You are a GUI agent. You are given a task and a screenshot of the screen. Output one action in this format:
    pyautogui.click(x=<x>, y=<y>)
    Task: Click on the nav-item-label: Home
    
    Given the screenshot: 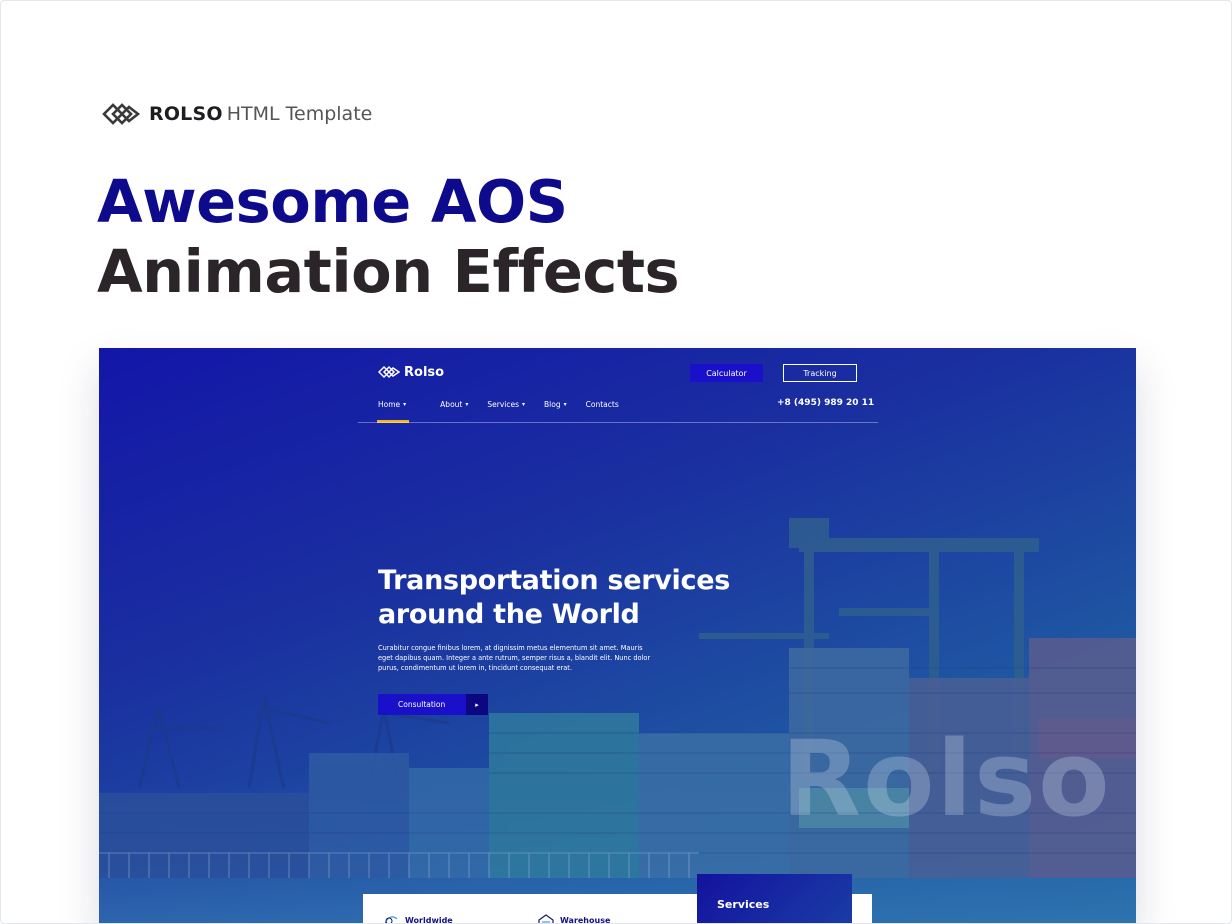 What is the action you would take?
    pyautogui.click(x=389, y=404)
    